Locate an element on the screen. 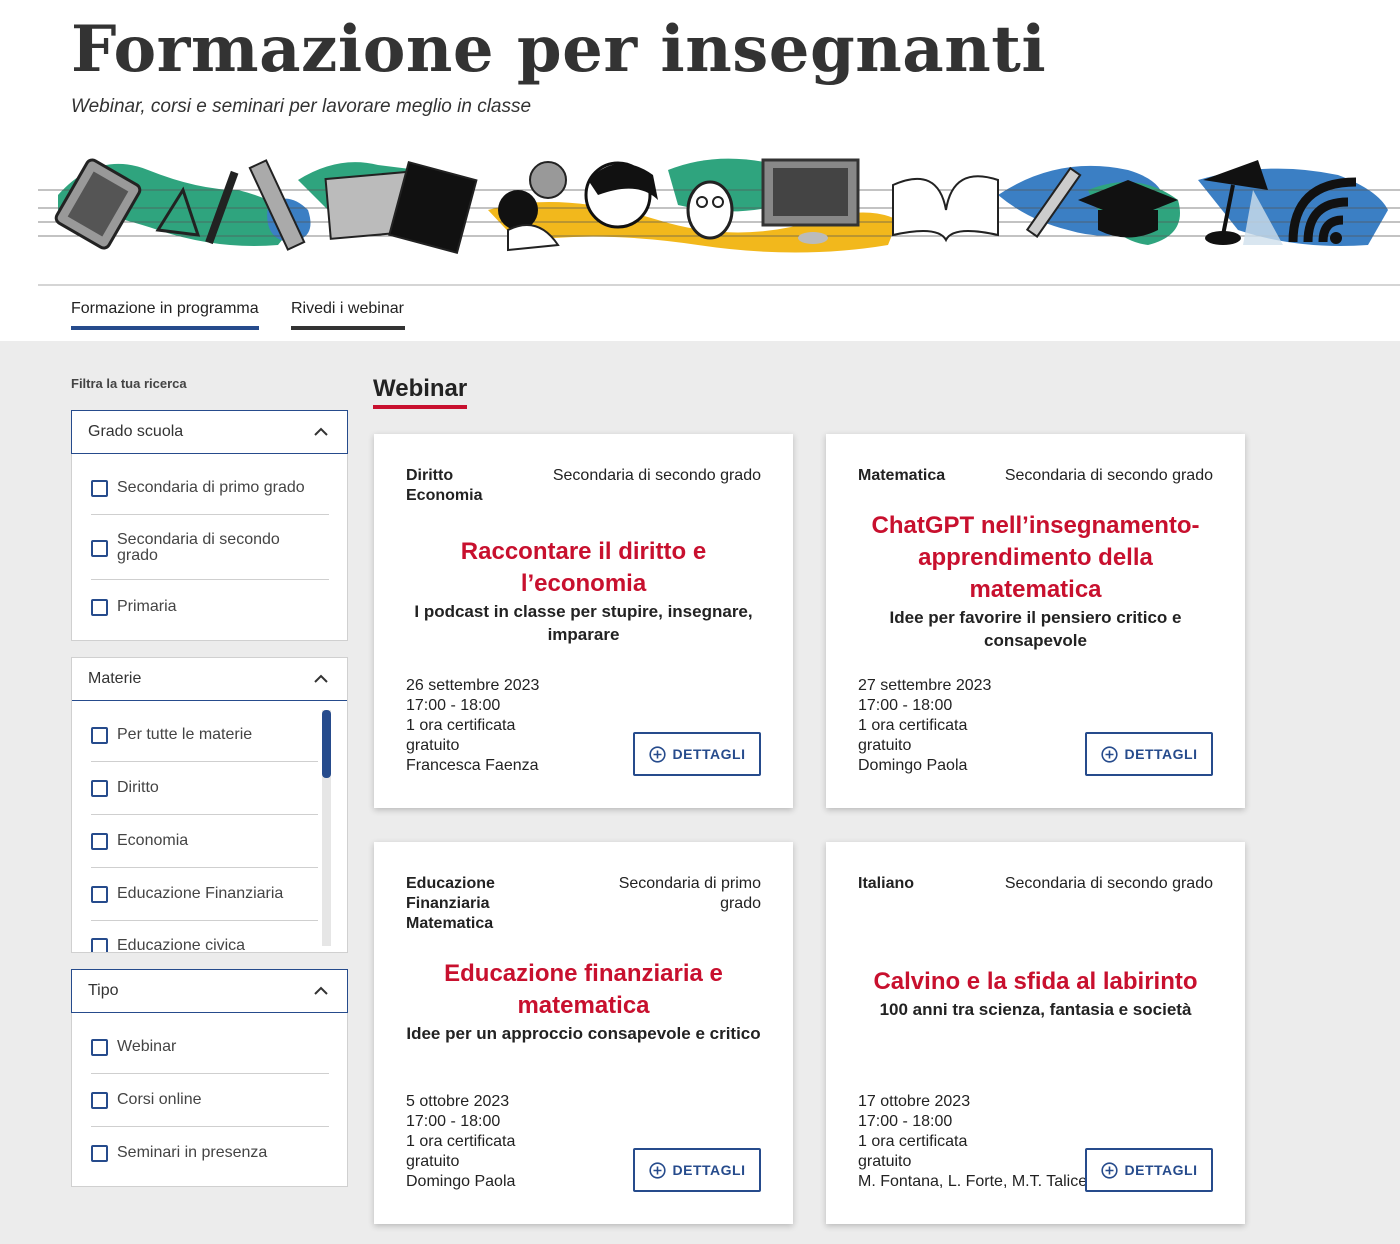 This screenshot has height=1244, width=1400. filter-option-label: Secondaria di primo grado is located at coordinates (211, 487).